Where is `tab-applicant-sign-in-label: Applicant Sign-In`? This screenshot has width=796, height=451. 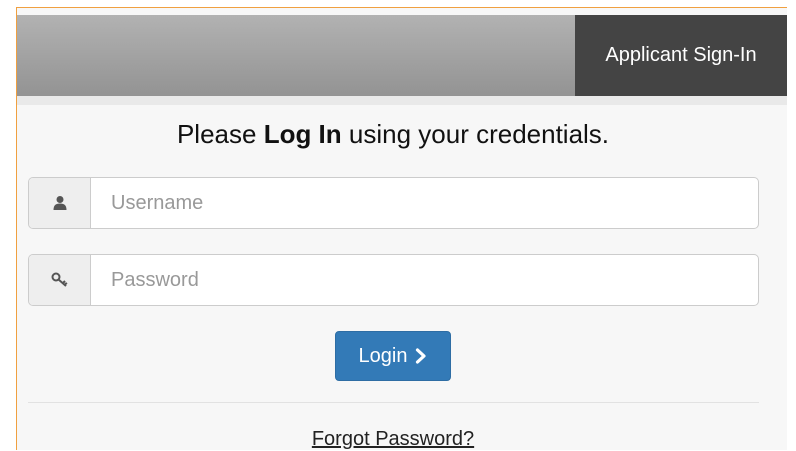
tab-applicant-sign-in-label: Applicant Sign-In is located at coordinates (681, 55).